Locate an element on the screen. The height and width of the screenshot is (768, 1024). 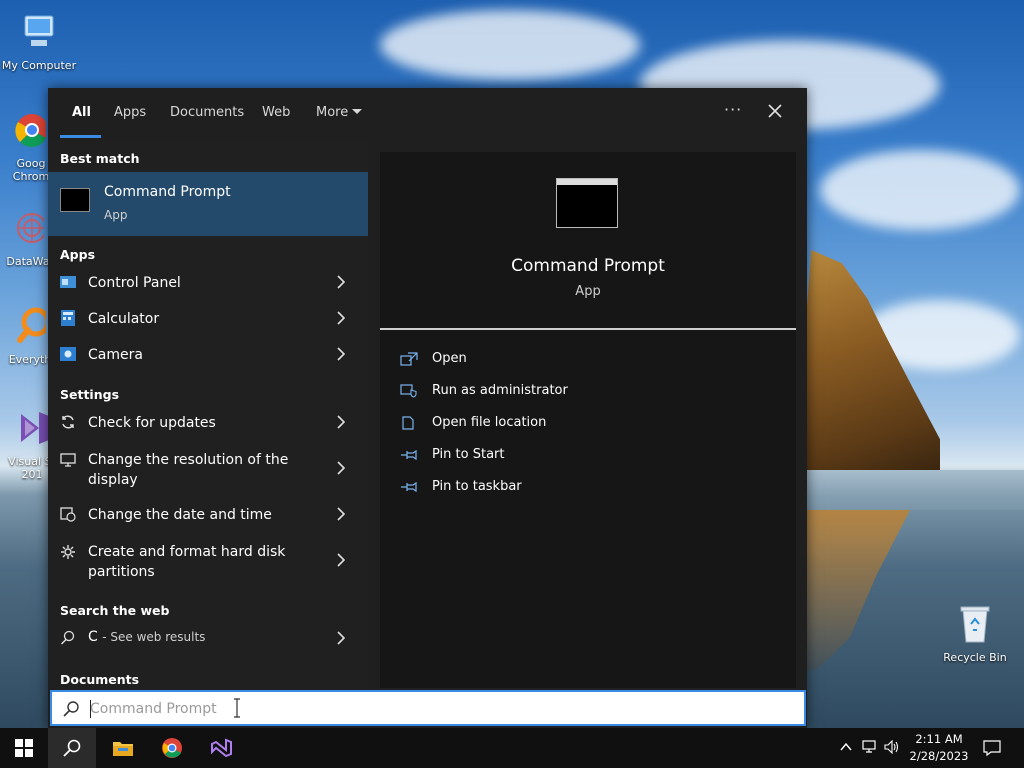
settings-item-date-time: Change the date and time is located at coordinates (208, 514).